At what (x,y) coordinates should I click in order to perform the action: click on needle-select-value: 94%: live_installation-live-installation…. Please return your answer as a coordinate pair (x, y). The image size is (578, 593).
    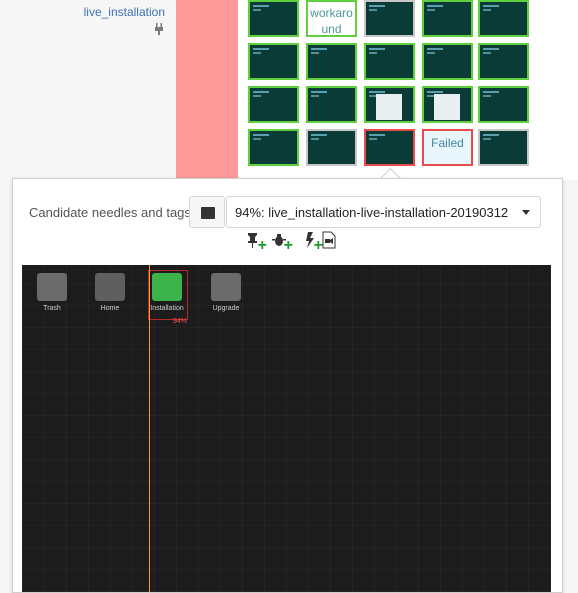
    Looking at the image, I should click on (372, 212).